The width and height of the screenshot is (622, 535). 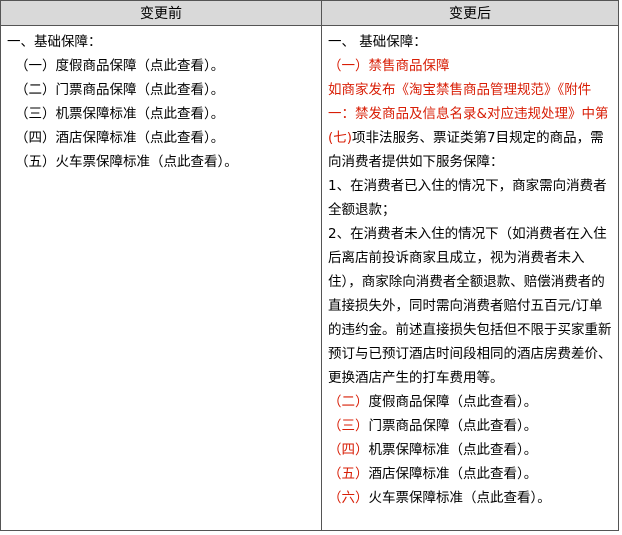 I want to click on after-item-3-num: （三）, so click(x=348, y=426).